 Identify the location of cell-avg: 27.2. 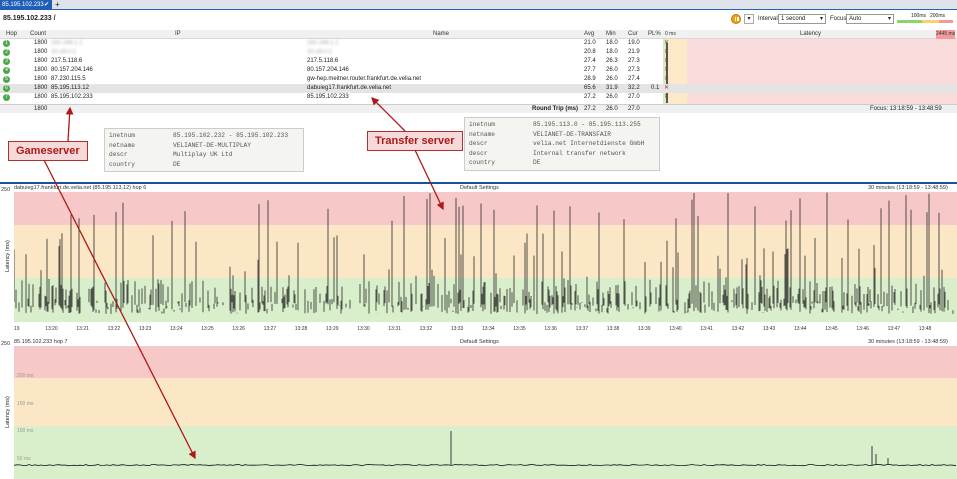
(590, 97).